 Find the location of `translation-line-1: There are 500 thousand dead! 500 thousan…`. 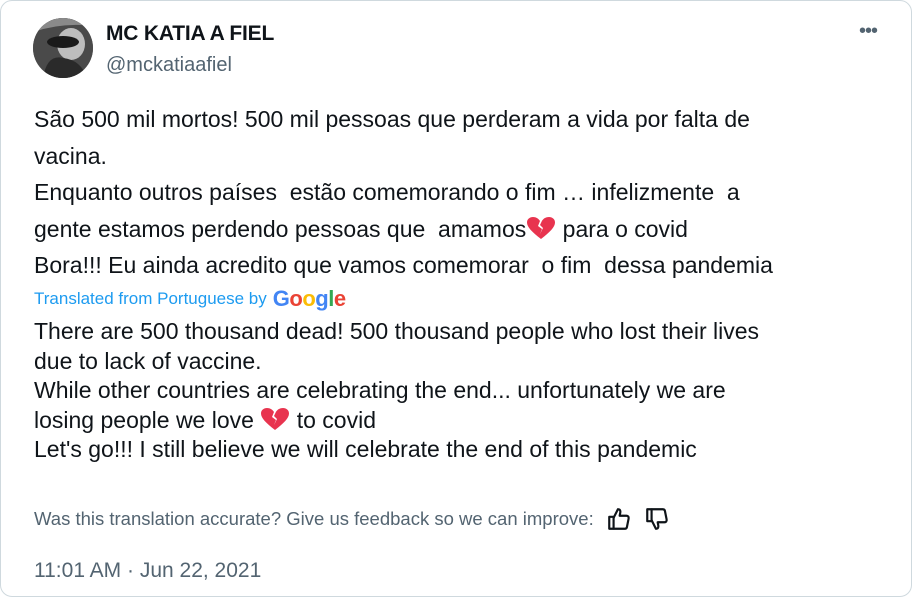

translation-line-1: There are 500 thousand dead! 500 thousan… is located at coordinates (397, 331).